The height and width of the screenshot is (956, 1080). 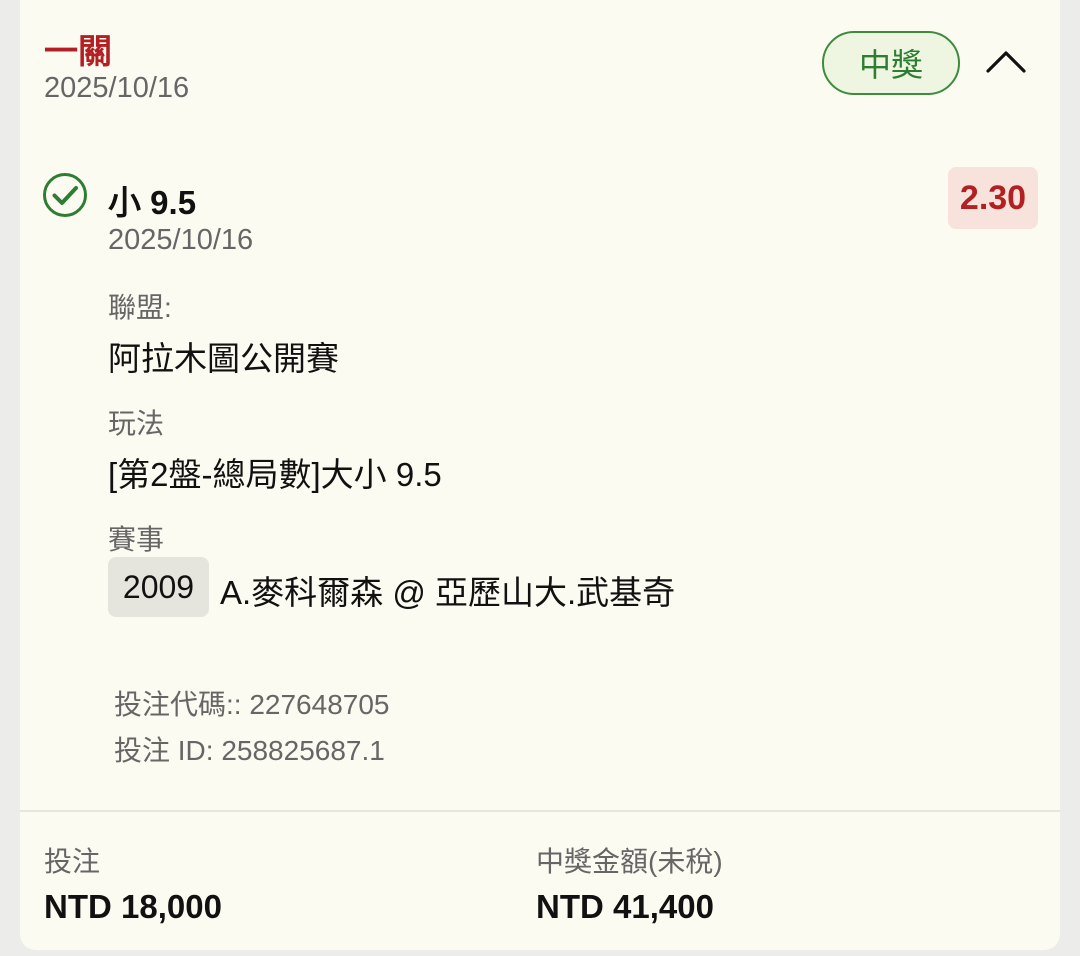 What do you see at coordinates (181, 240) in the screenshot?
I see `selection-date: 2025/10/16` at bounding box center [181, 240].